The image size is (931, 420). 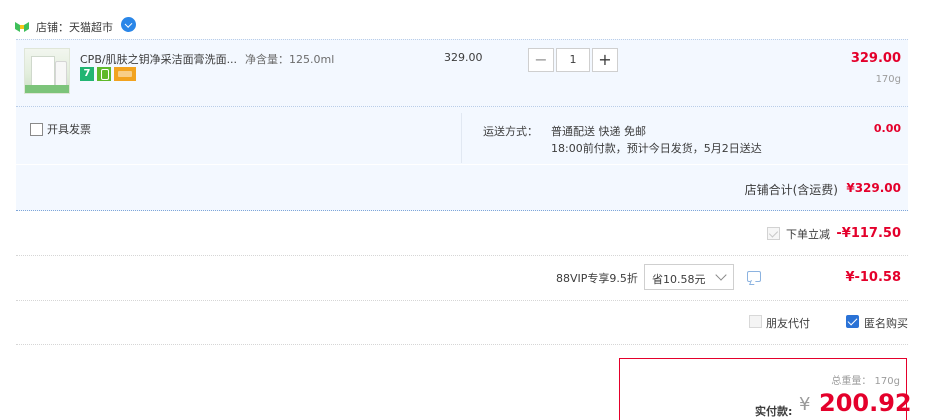 What do you see at coordinates (886, 323) in the screenshot?
I see `anonymous-purchase-label: 匿名购买` at bounding box center [886, 323].